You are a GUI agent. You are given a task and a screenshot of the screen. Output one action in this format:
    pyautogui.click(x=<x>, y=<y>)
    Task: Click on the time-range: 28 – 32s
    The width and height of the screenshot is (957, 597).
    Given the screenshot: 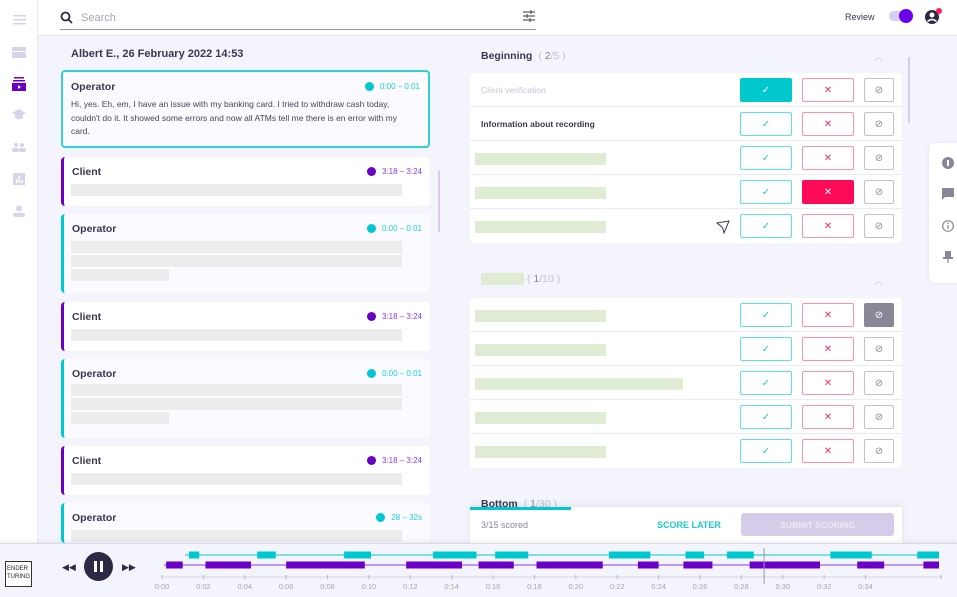 What is the action you would take?
    pyautogui.click(x=406, y=517)
    